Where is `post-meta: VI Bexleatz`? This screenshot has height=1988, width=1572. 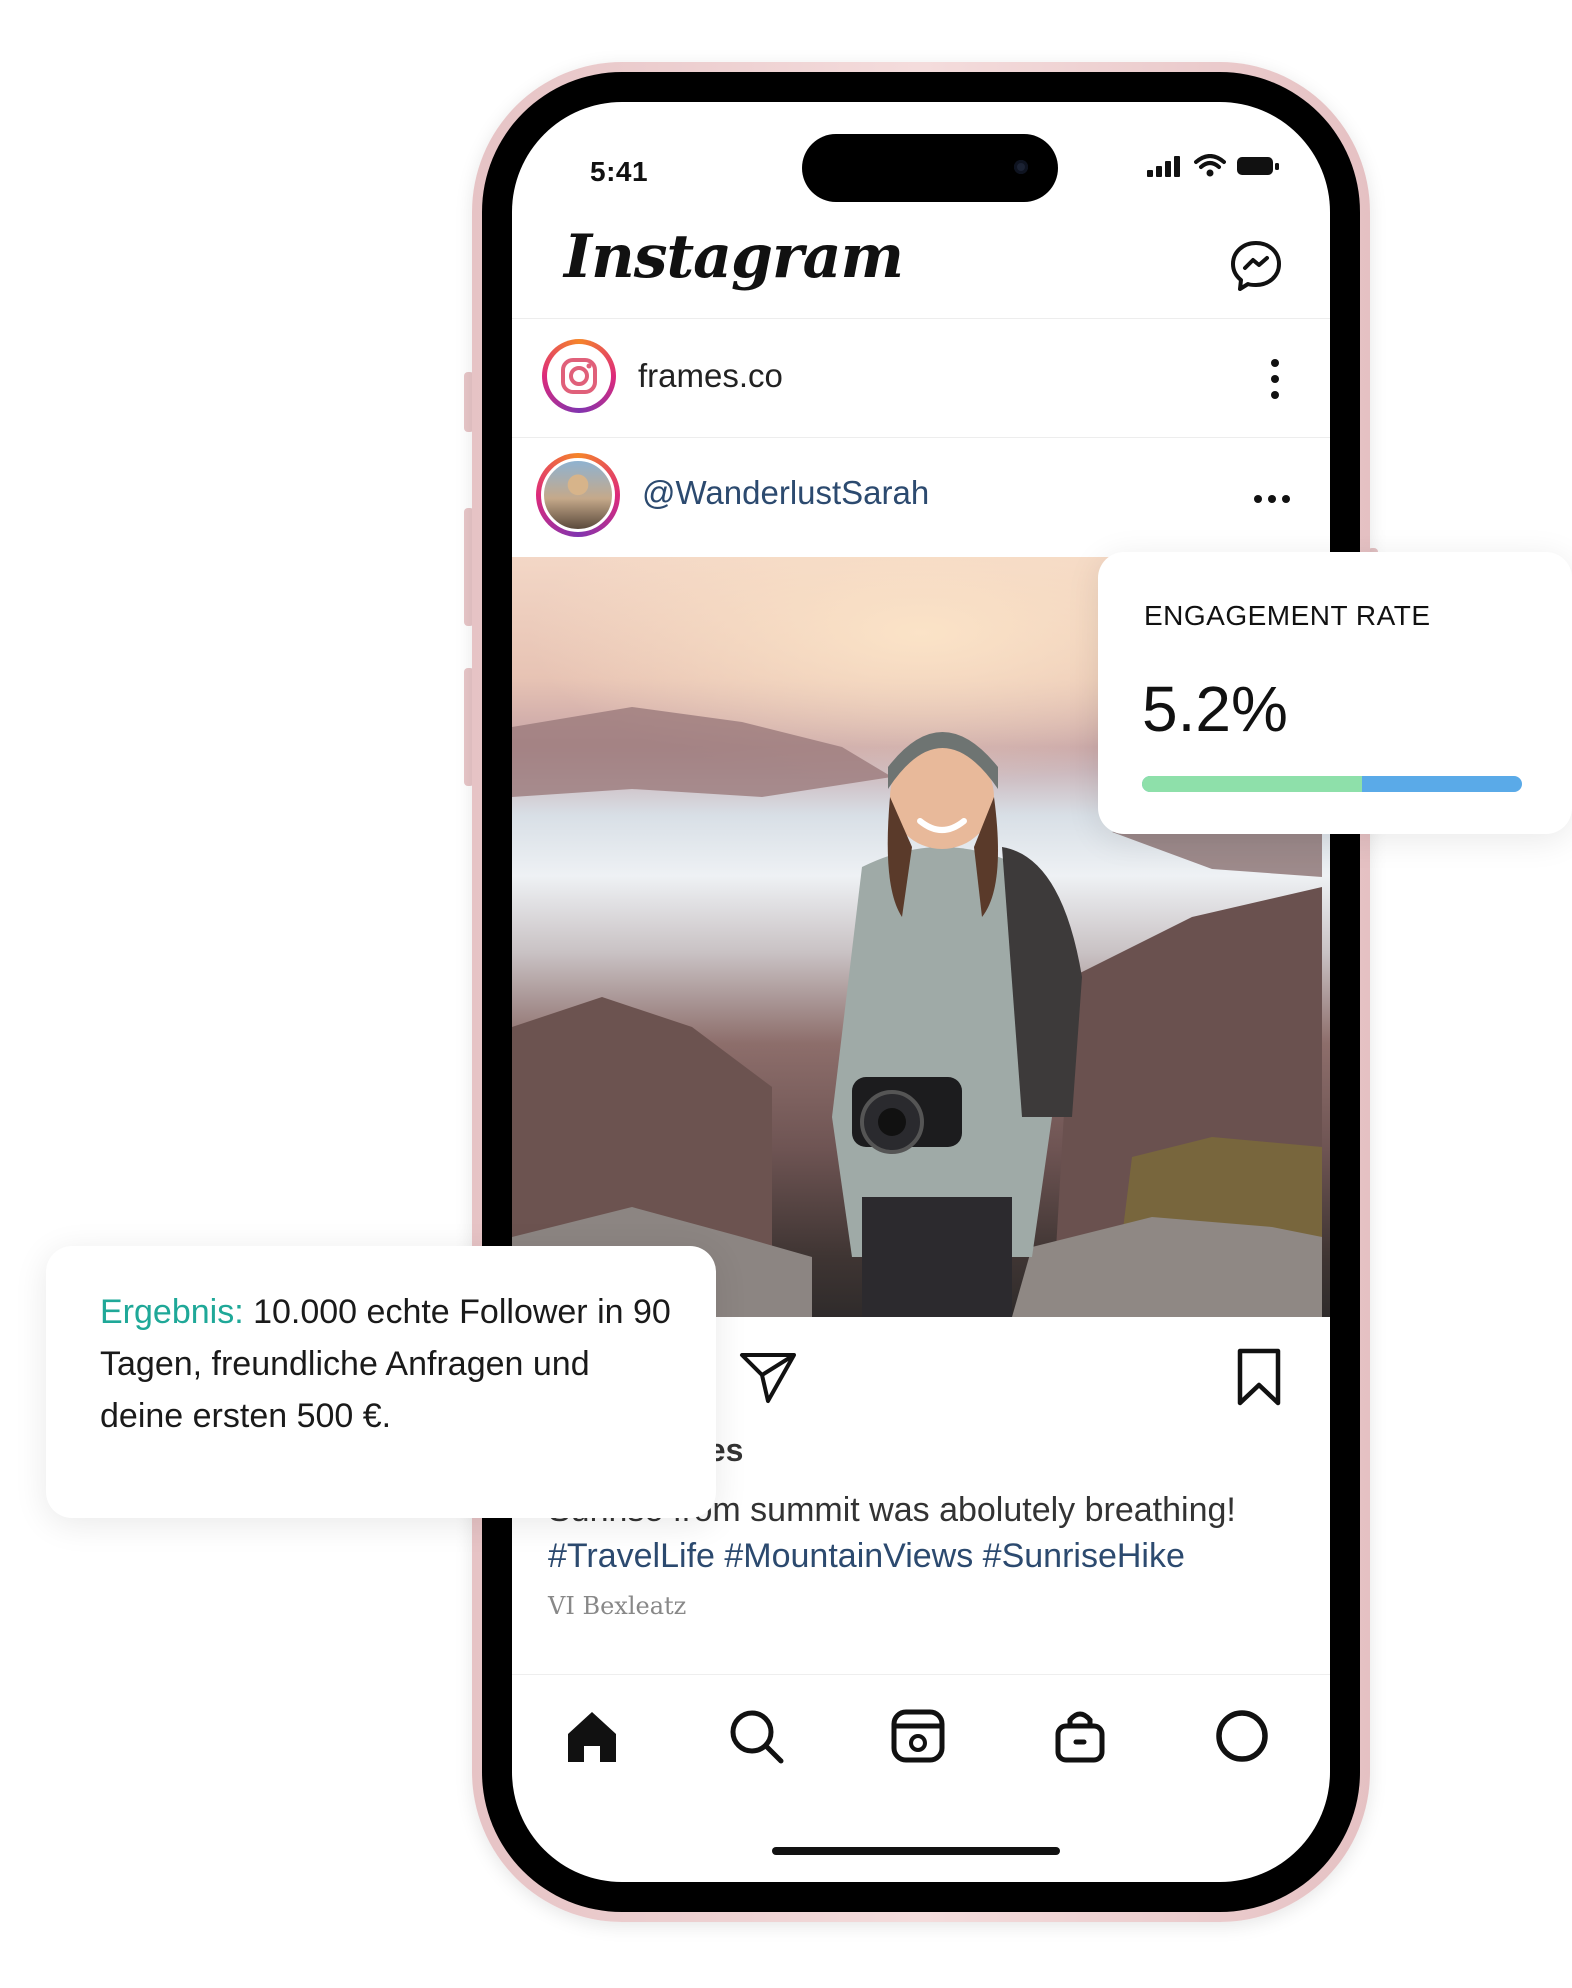
post-meta: VI Bexleatz is located at coordinates (617, 1606).